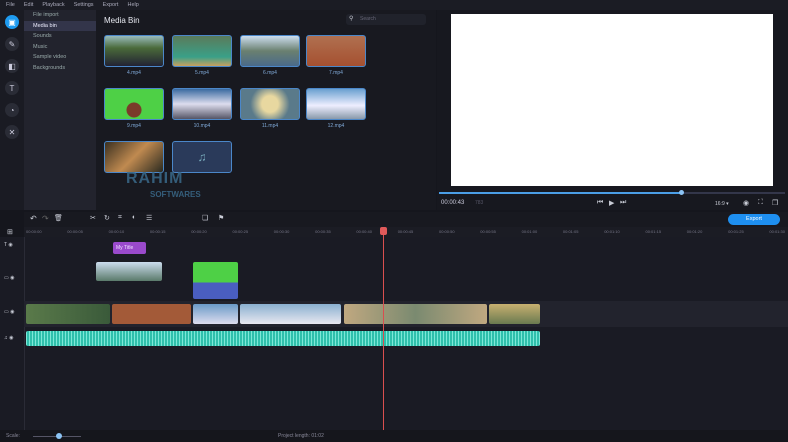 The width and height of the screenshot is (788, 442). I want to click on tool-rail: ▣ ✎ ◧ T ◔ ✕, so click(12, 110).